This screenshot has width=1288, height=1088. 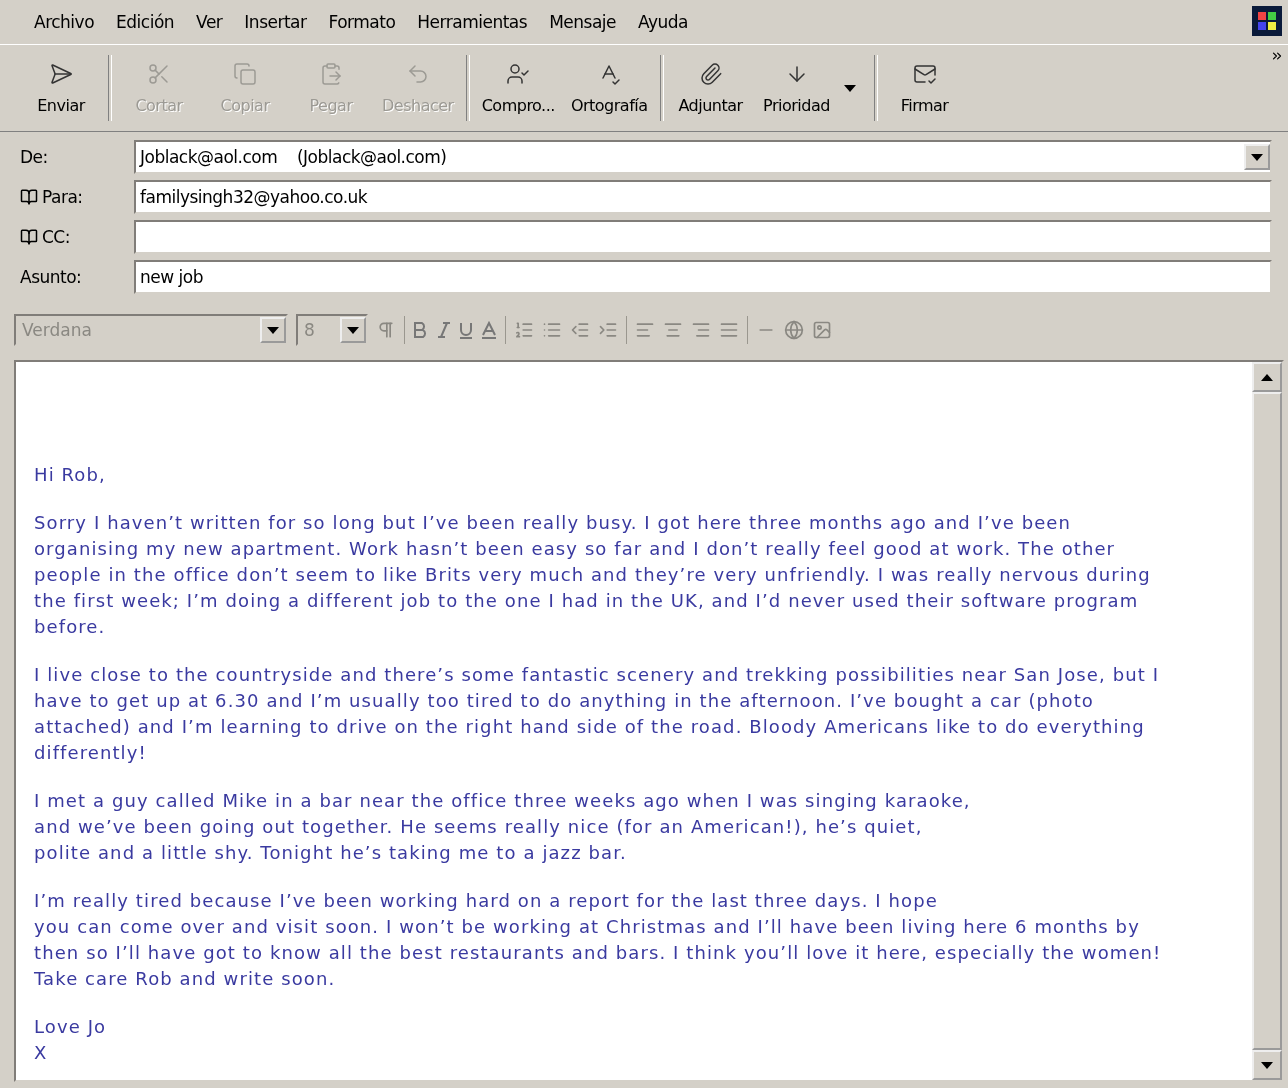 What do you see at coordinates (796, 88) in the screenshot?
I see `toolbar-button: Prioridad` at bounding box center [796, 88].